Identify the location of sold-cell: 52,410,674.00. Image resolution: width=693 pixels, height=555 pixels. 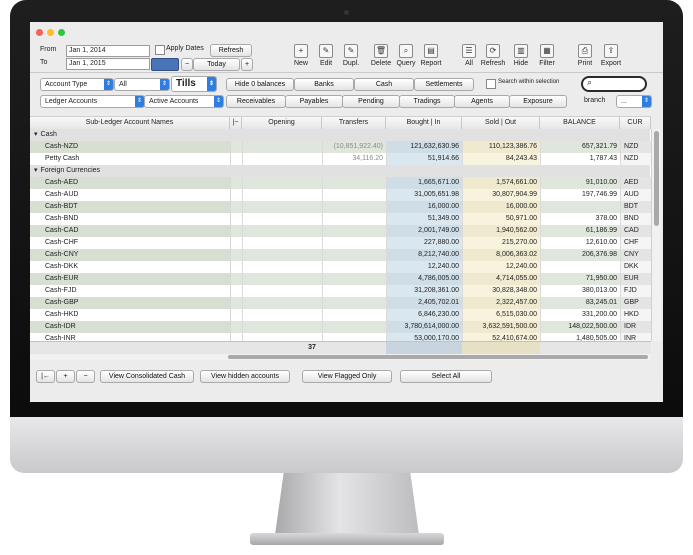
(501, 337).